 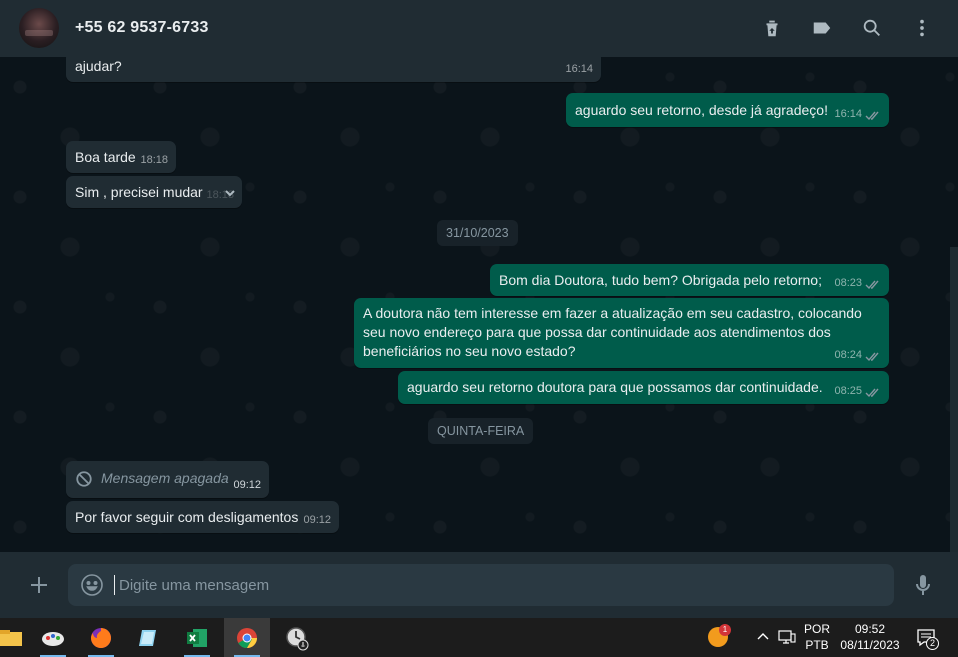 I want to click on emoji-icon, so click(x=92, y=585).